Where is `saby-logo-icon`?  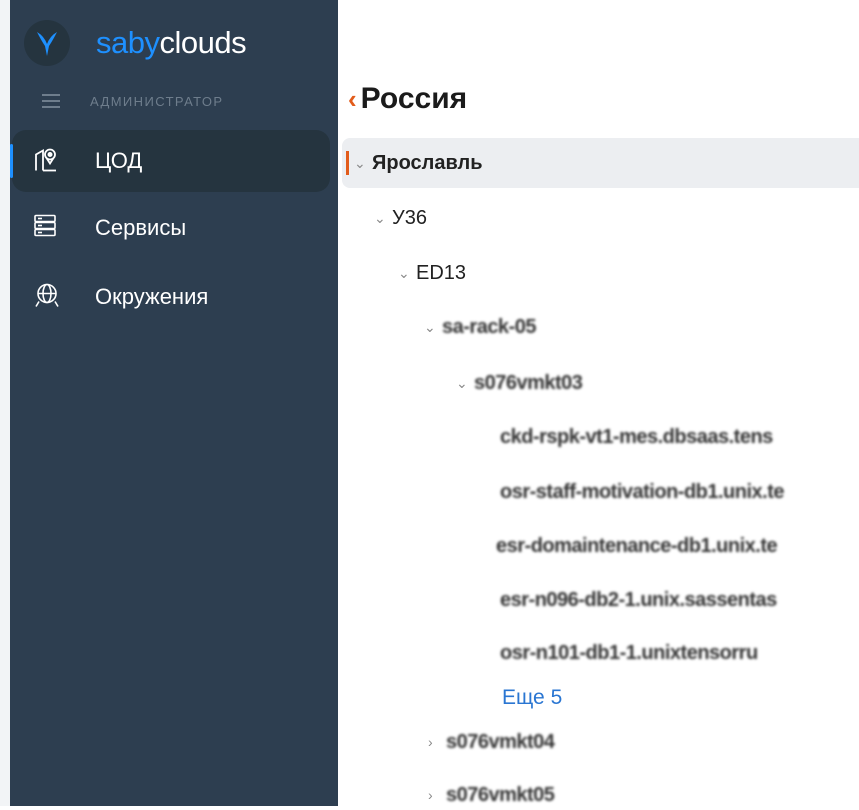 saby-logo-icon is located at coordinates (47, 43).